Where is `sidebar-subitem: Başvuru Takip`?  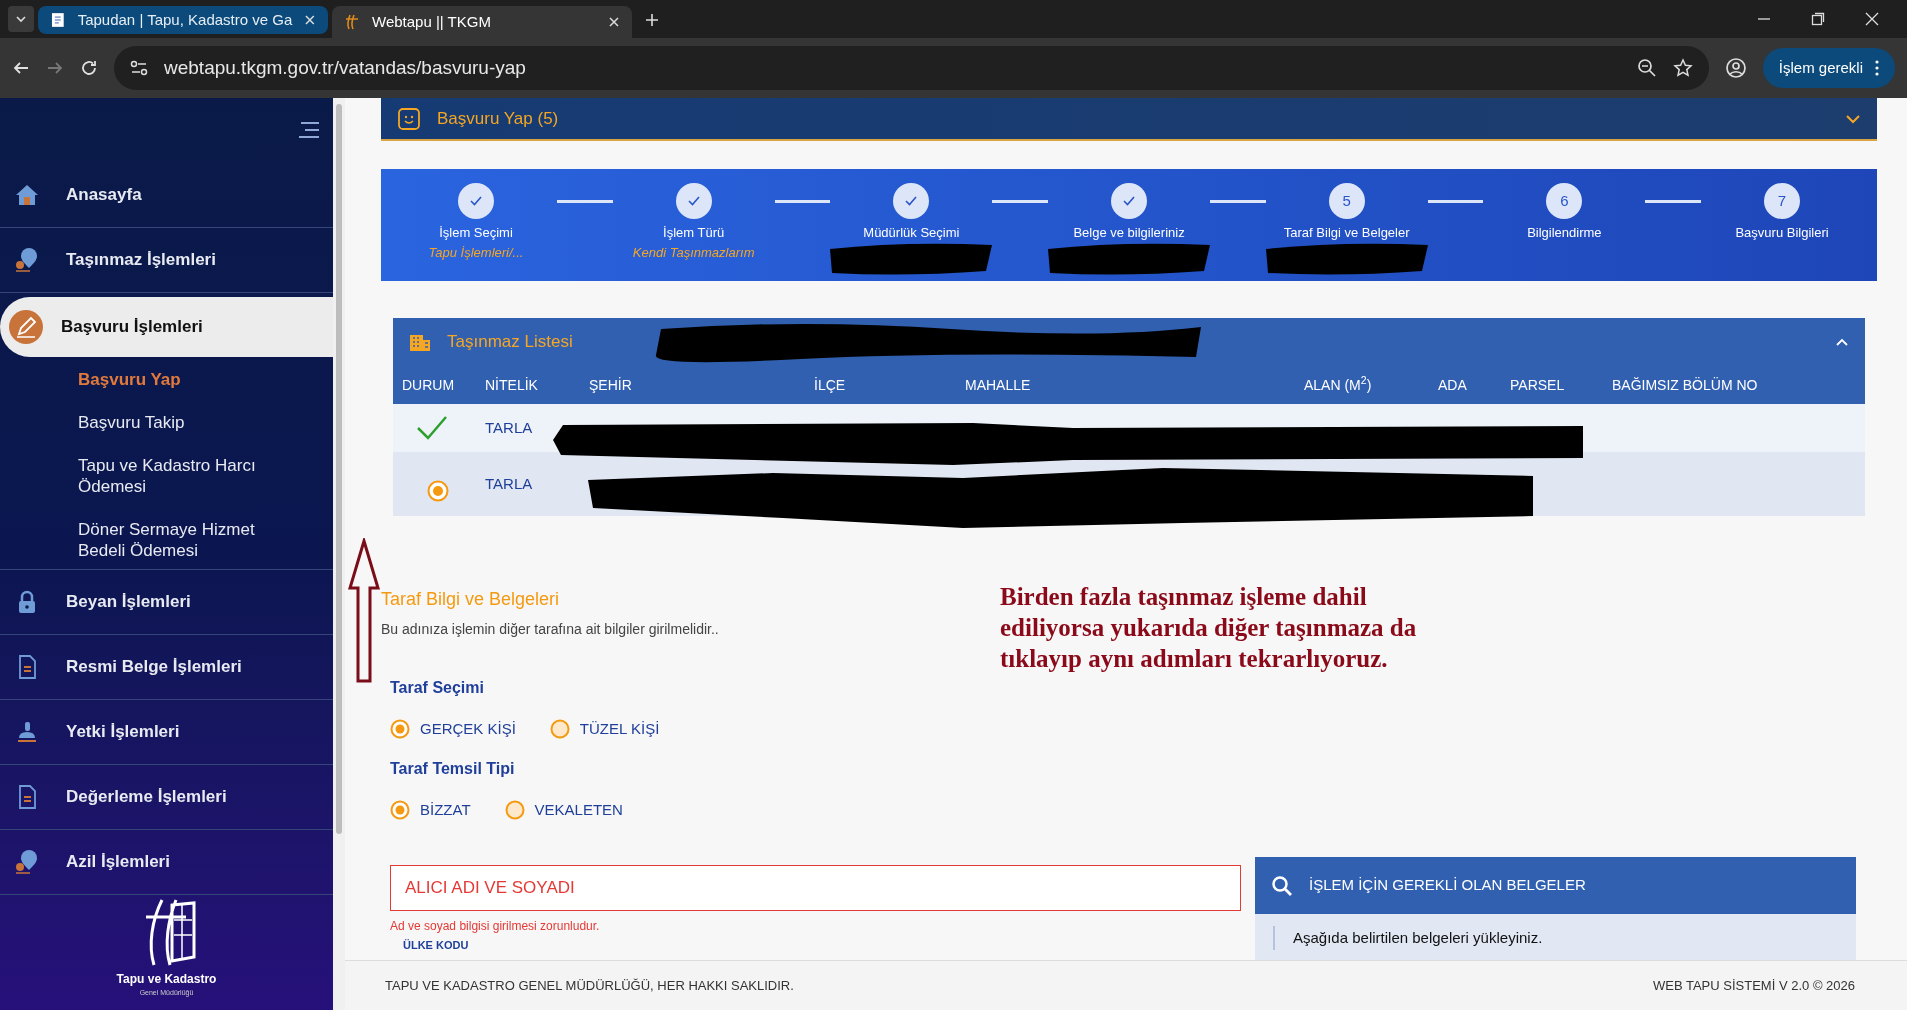
sidebar-subitem: Başvuru Takip is located at coordinates (205, 422).